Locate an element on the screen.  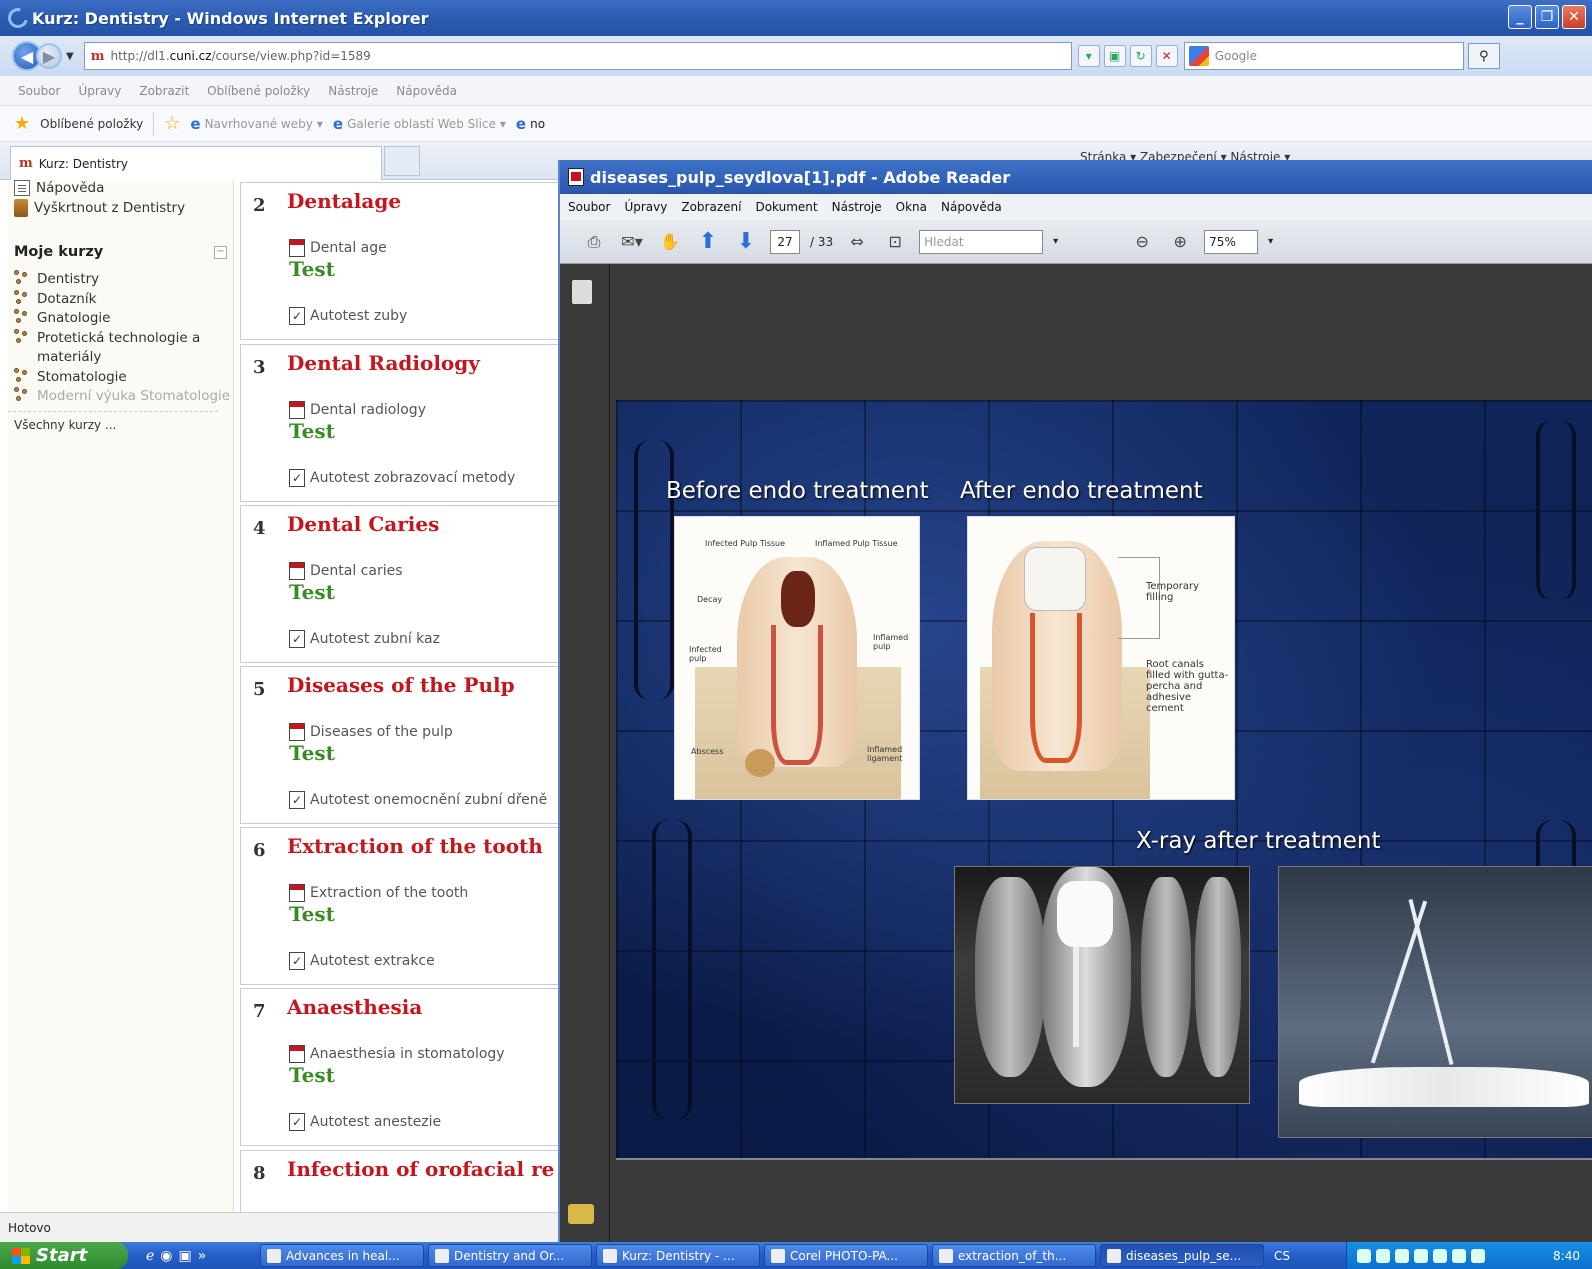
resource-link: Dental caries is located at coordinates (346, 571).